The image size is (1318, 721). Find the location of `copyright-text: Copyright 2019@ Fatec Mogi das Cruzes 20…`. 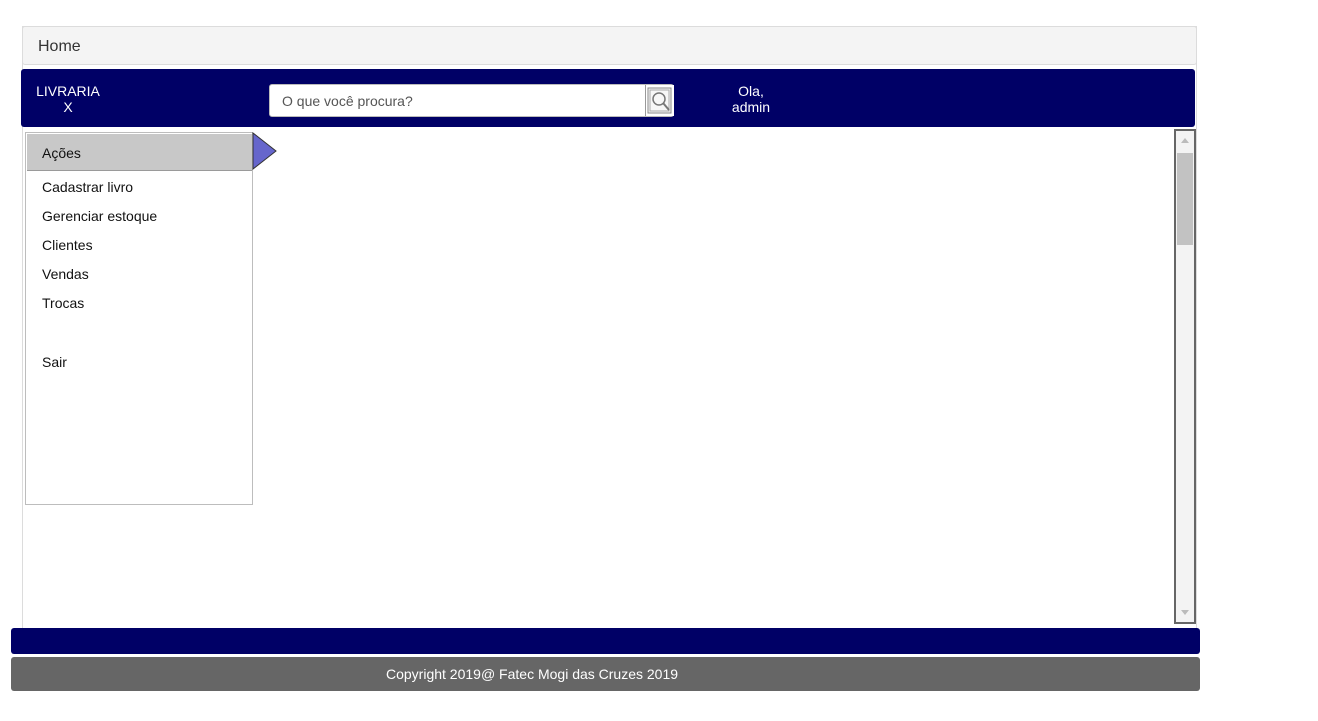

copyright-text: Copyright 2019@ Fatec Mogi das Cruzes 20… is located at coordinates (532, 674).